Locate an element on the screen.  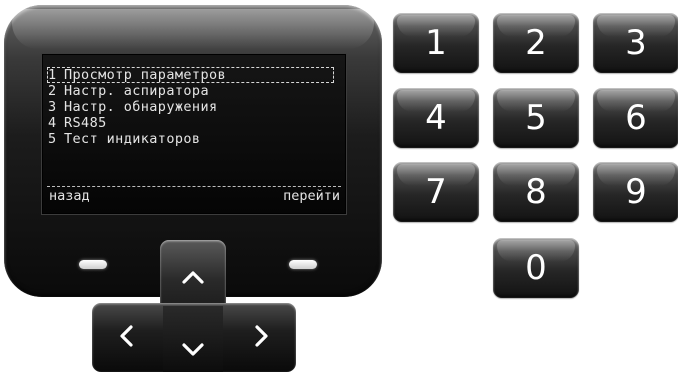
key-label: 4 is located at coordinates (436, 118).